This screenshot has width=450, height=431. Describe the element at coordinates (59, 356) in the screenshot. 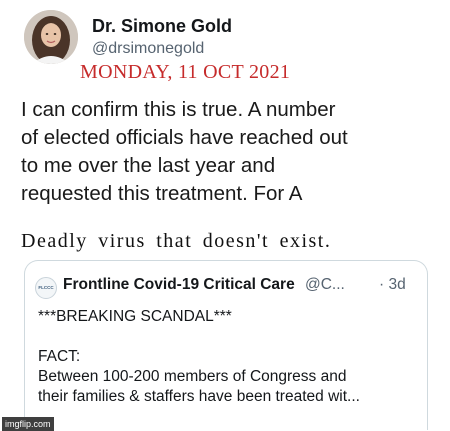

I see `quoted-tweet-line: FACT:` at that location.